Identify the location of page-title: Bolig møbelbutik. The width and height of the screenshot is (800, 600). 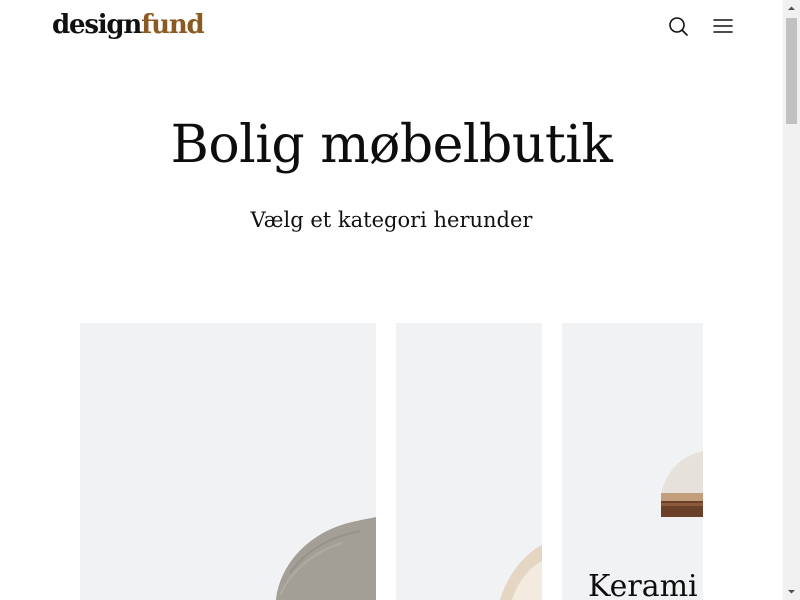
(391, 145).